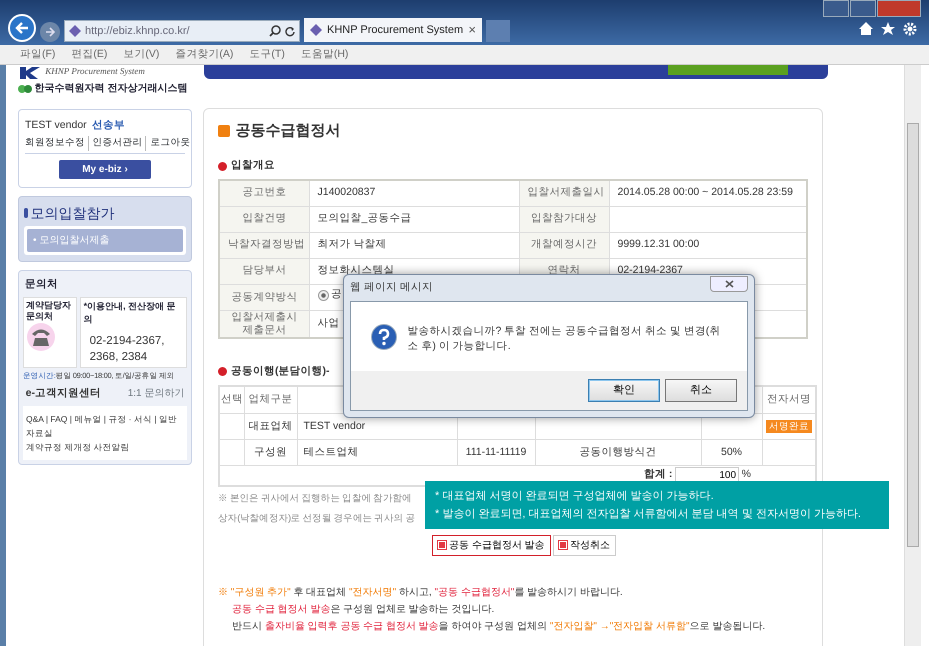 Image resolution: width=929 pixels, height=646 pixels. Describe the element at coordinates (115, 143) in the screenshot. I see `account-link: 인증서관리` at that location.